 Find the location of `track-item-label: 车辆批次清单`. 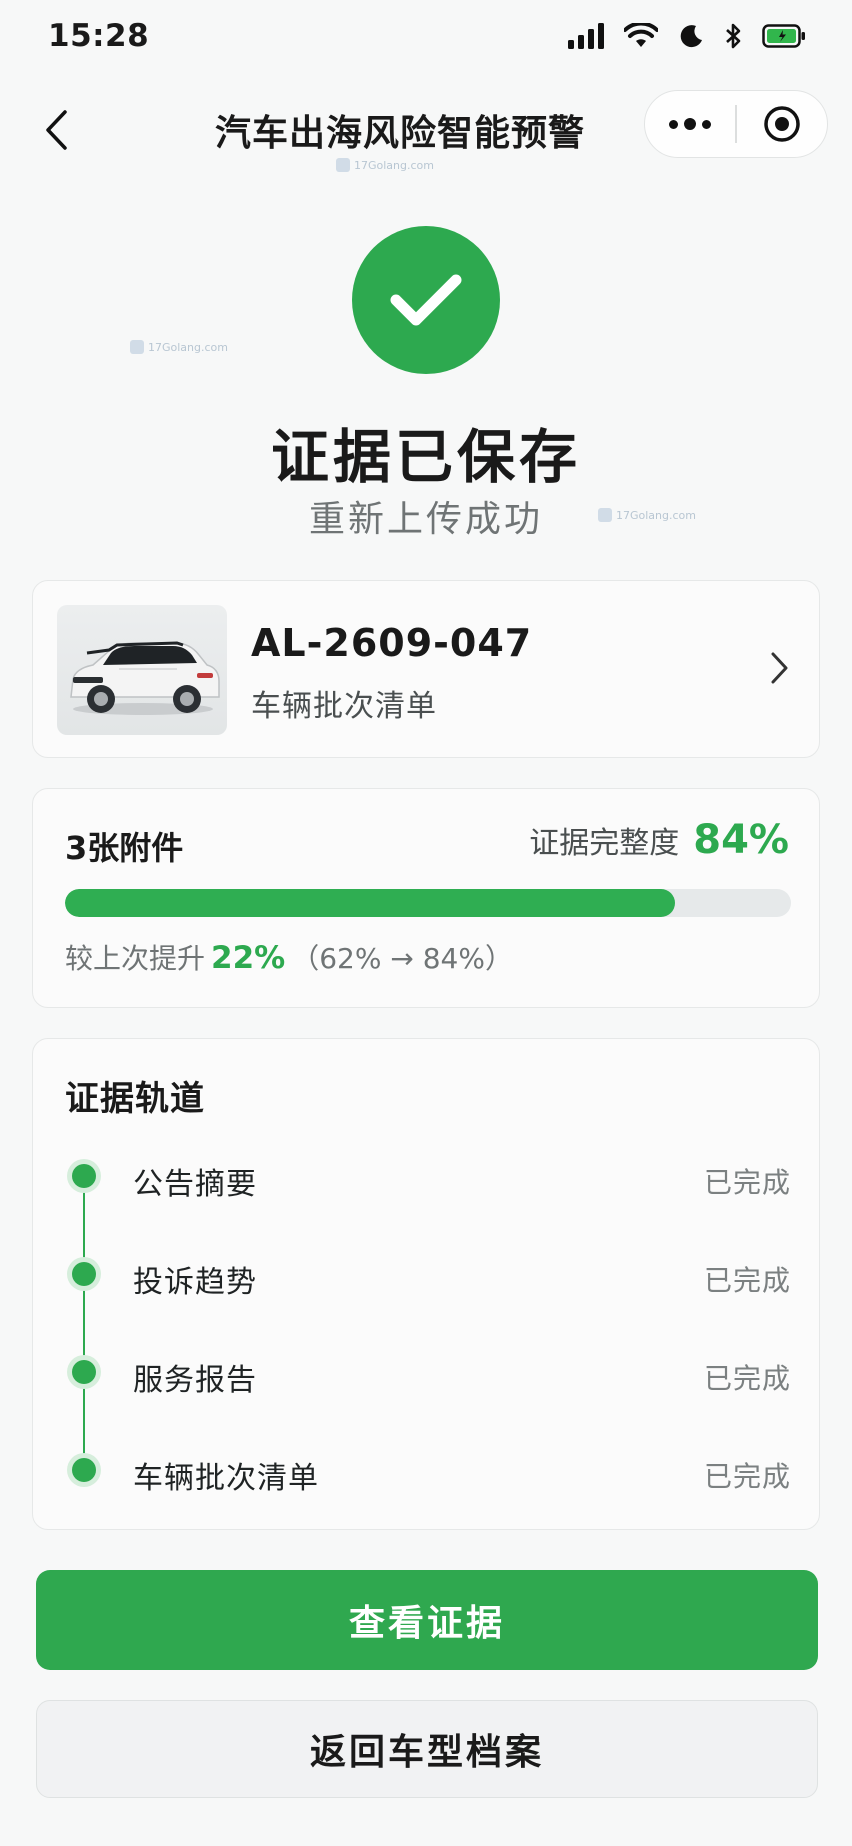

track-item-label: 车辆批次清单 is located at coordinates (226, 1478).